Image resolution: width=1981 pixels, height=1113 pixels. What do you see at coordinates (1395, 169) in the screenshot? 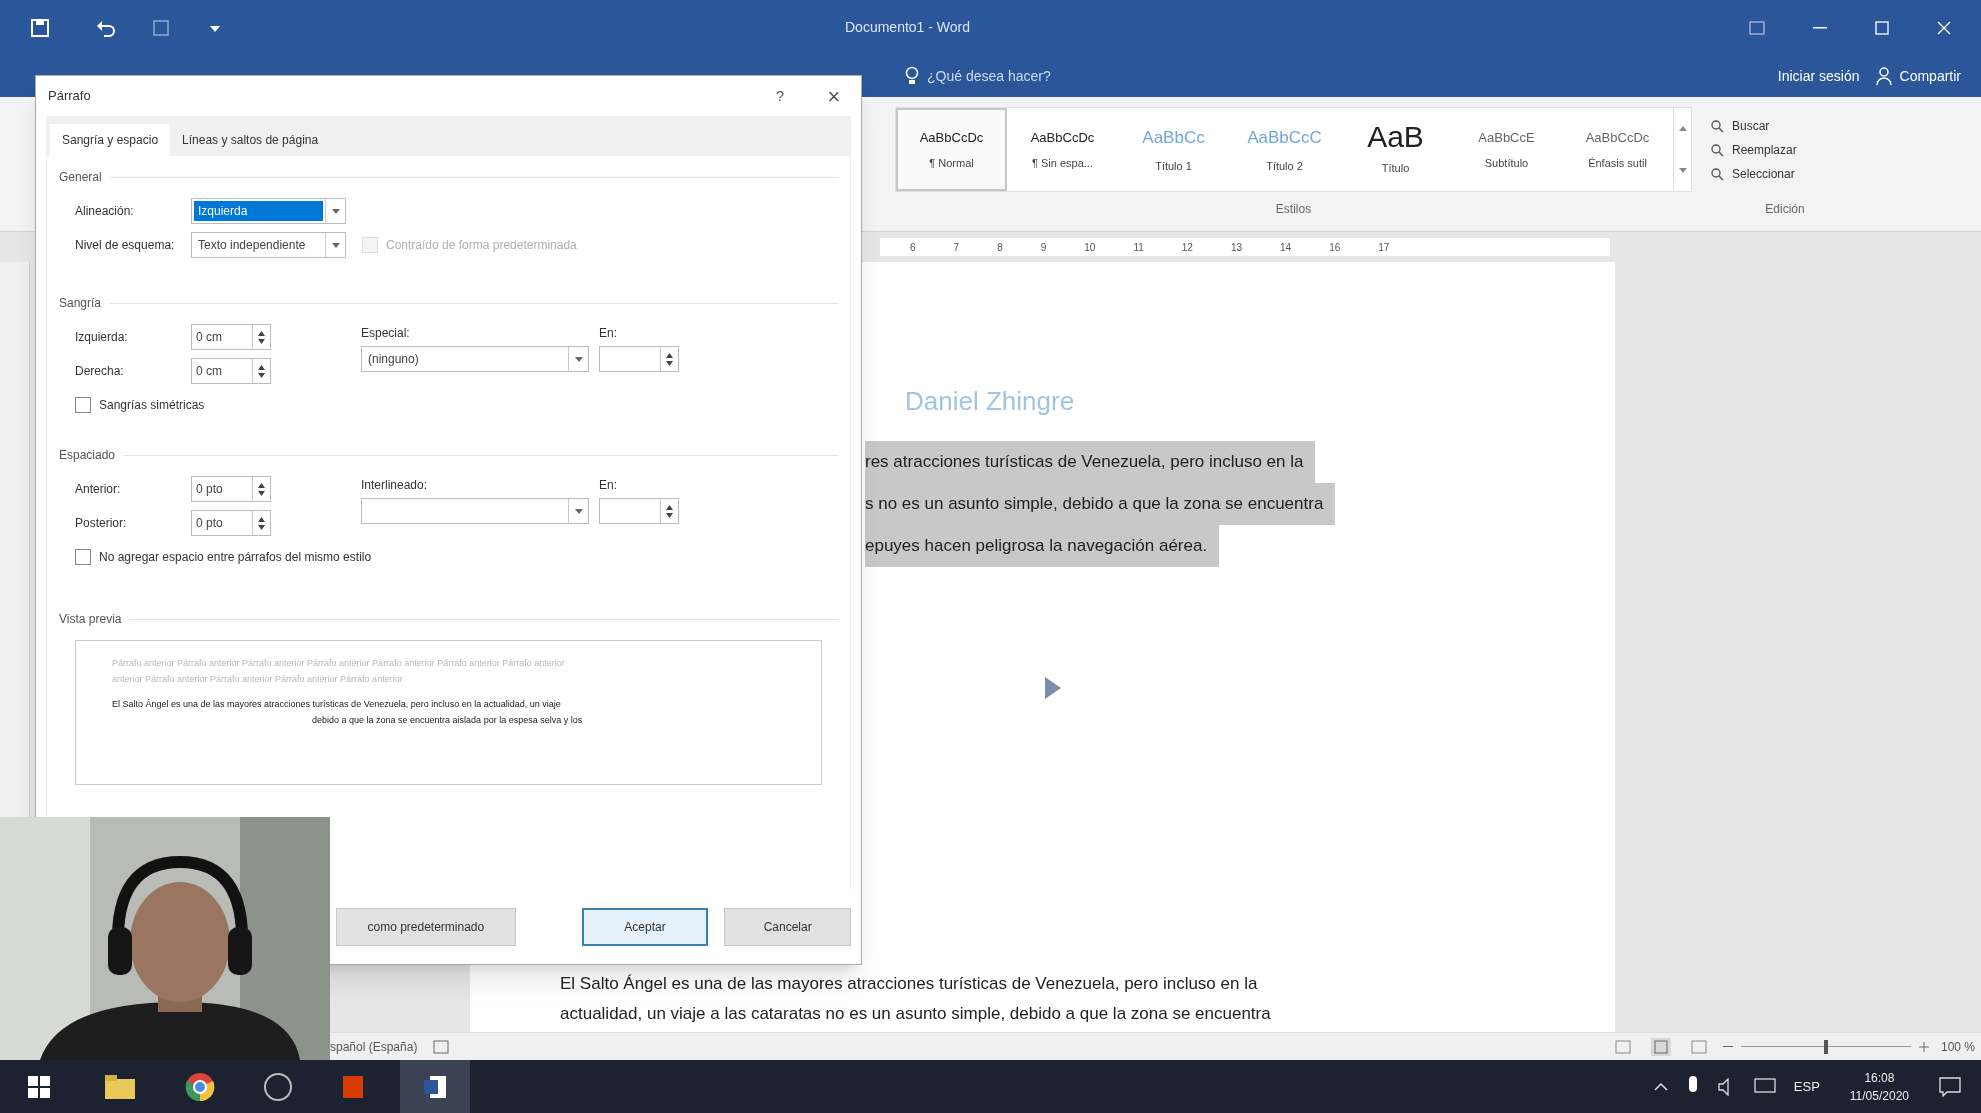
I see `style-name: Título` at bounding box center [1395, 169].